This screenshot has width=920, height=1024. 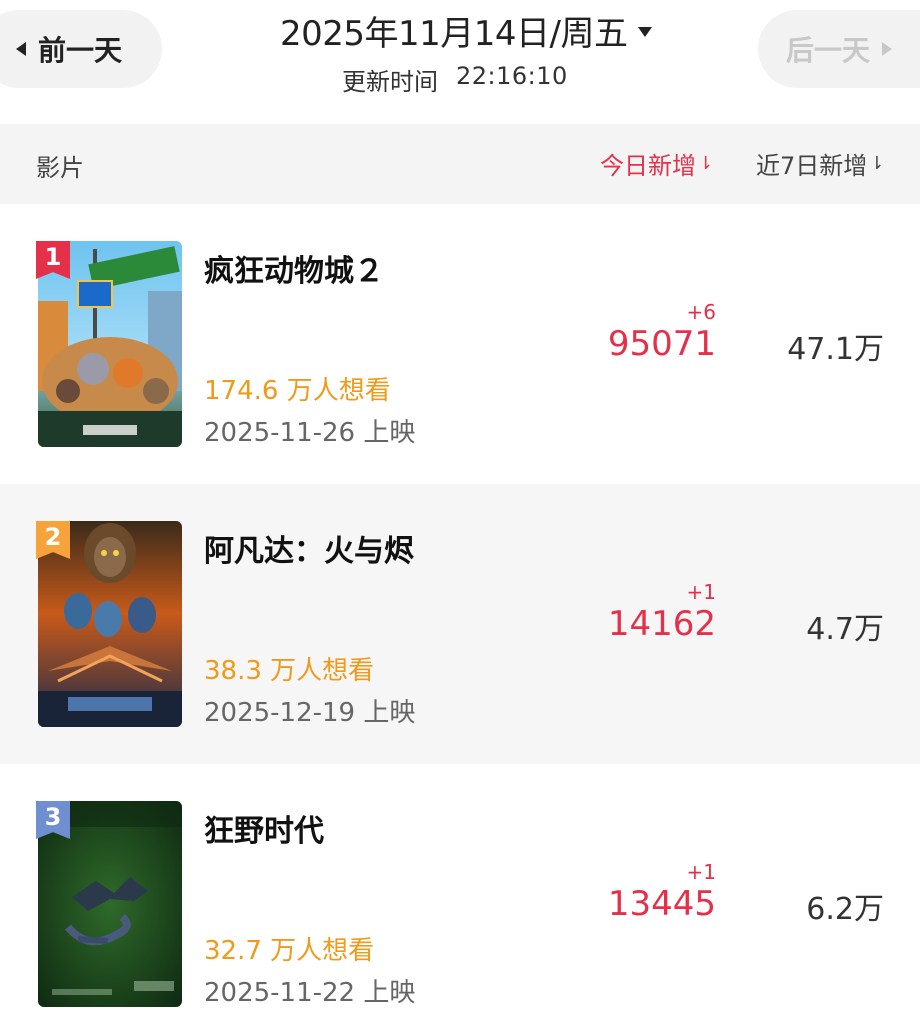 I want to click on wish-count: 32.7 万人想看, so click(x=289, y=951).